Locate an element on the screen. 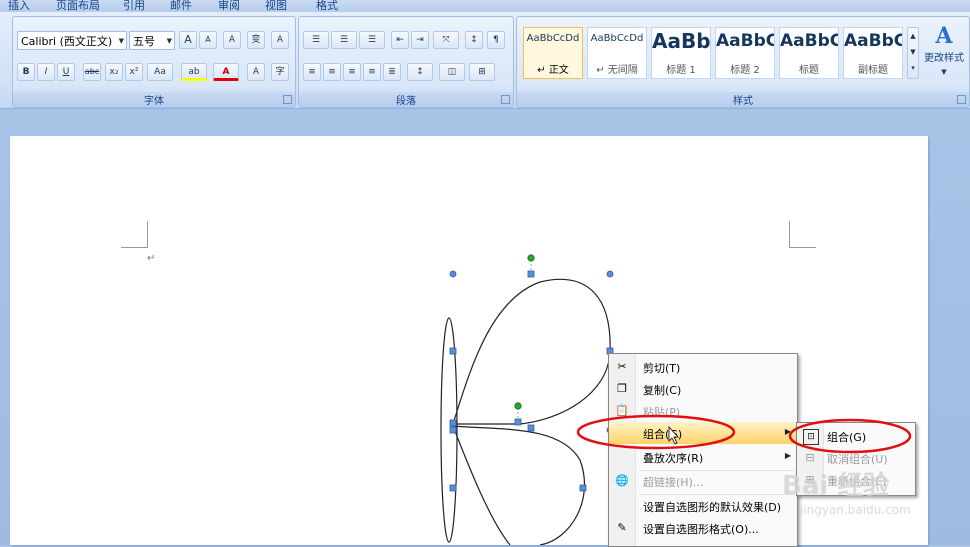  menu-item-label: 剪切(T) is located at coordinates (662, 368).